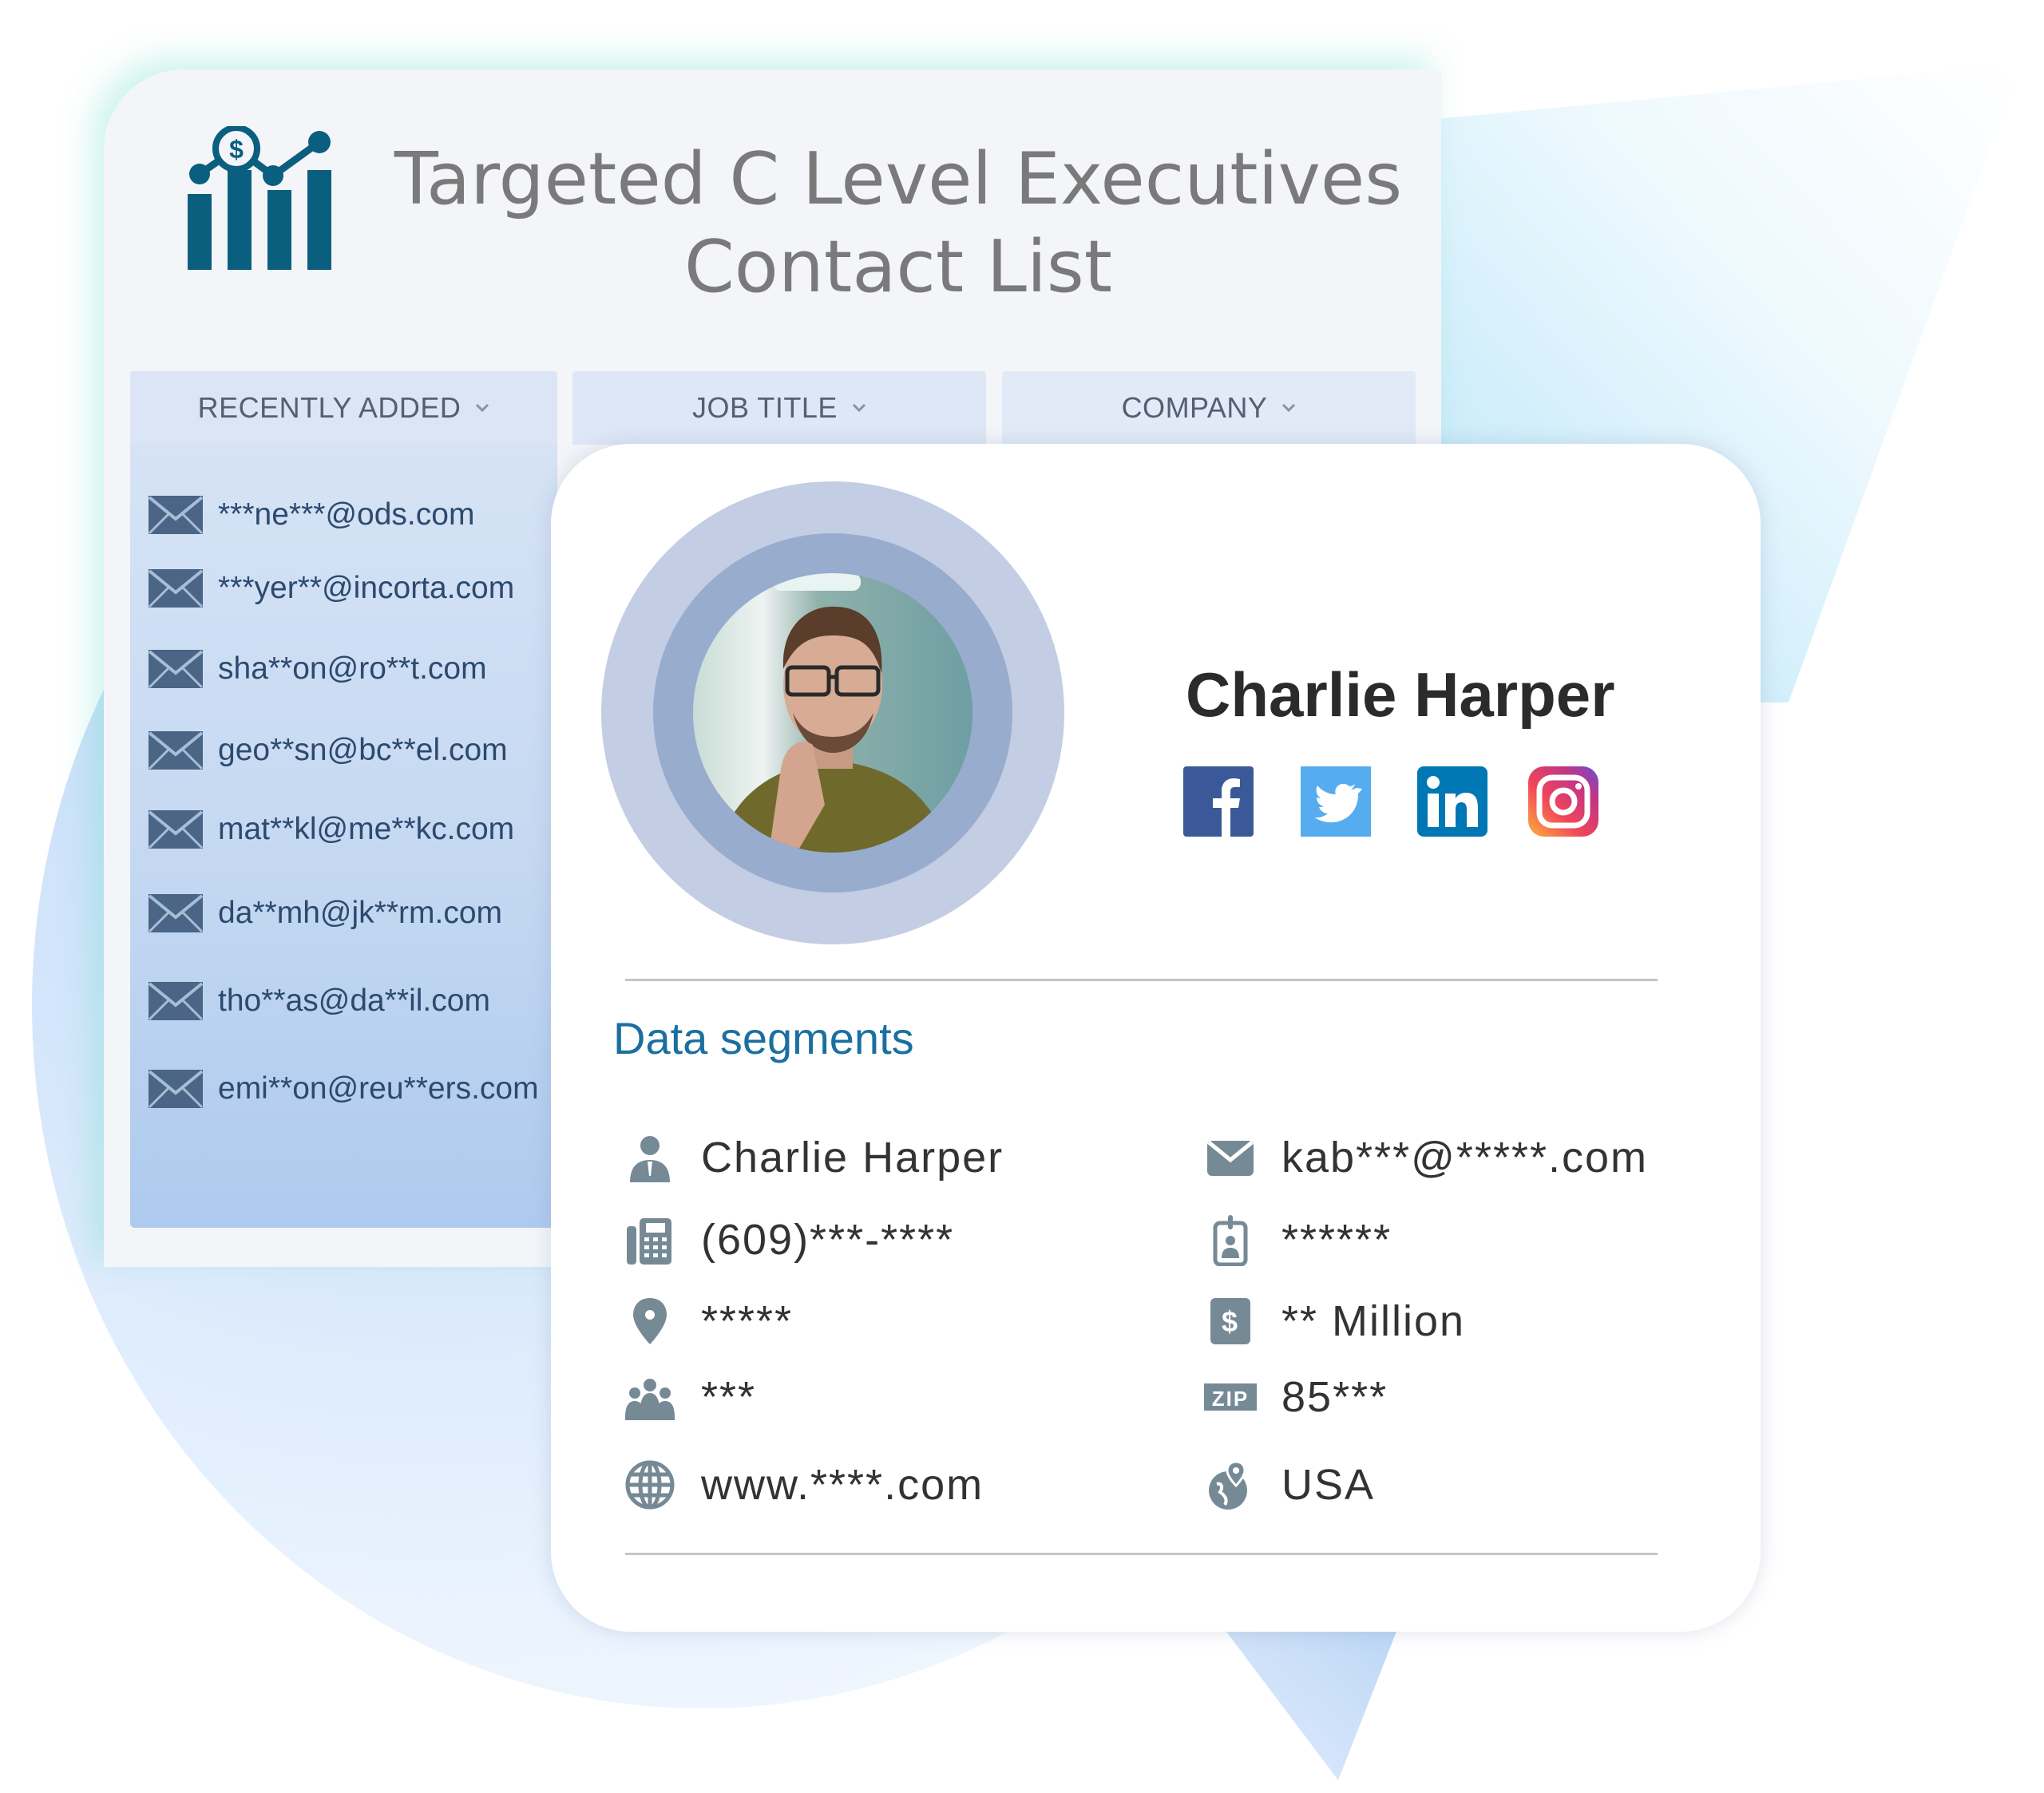 The height and width of the screenshot is (1793, 2044). I want to click on data-segment-value: (609)***-****, so click(828, 1240).